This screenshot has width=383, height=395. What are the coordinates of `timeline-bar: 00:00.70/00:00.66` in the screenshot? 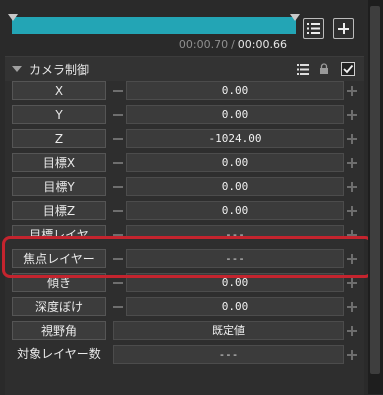 It's located at (191, 28).